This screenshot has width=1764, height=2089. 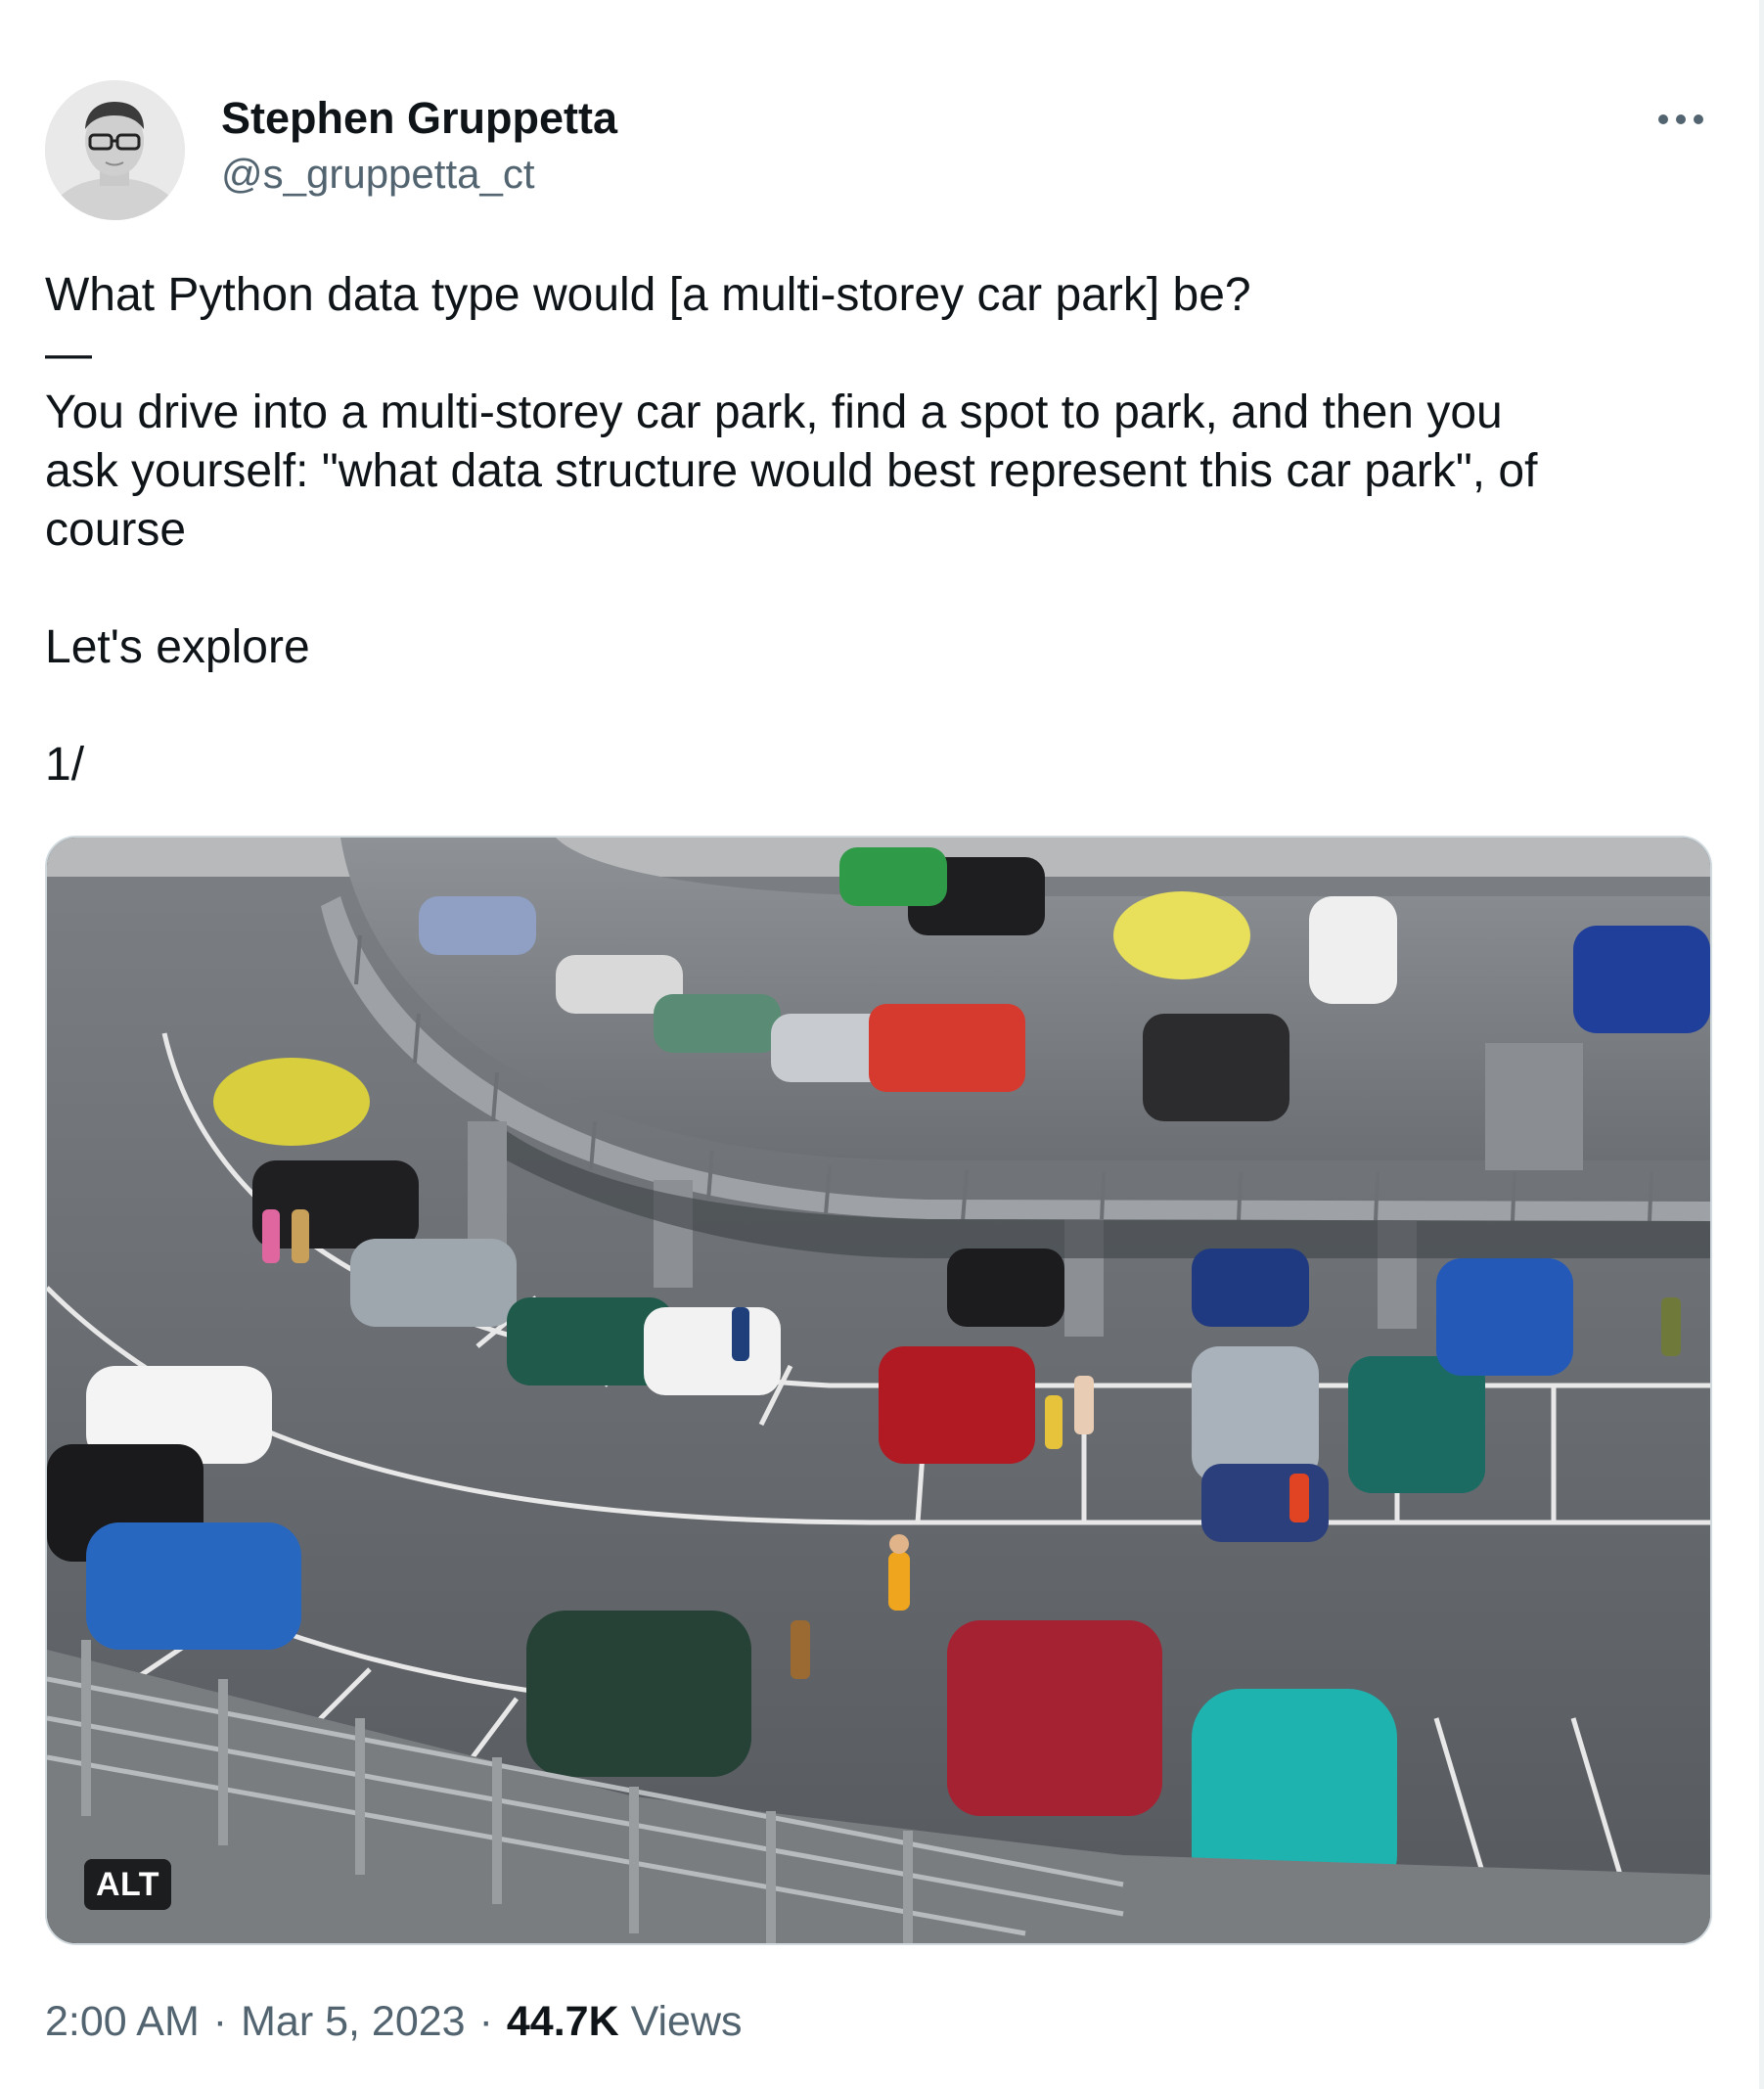 I want to click on ellipsis-icon, so click(x=1681, y=119).